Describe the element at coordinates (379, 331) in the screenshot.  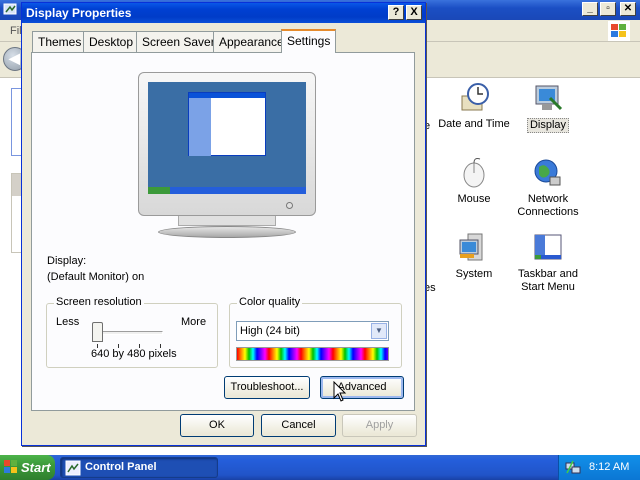
I see `chevron-down-icon: ▼` at that location.